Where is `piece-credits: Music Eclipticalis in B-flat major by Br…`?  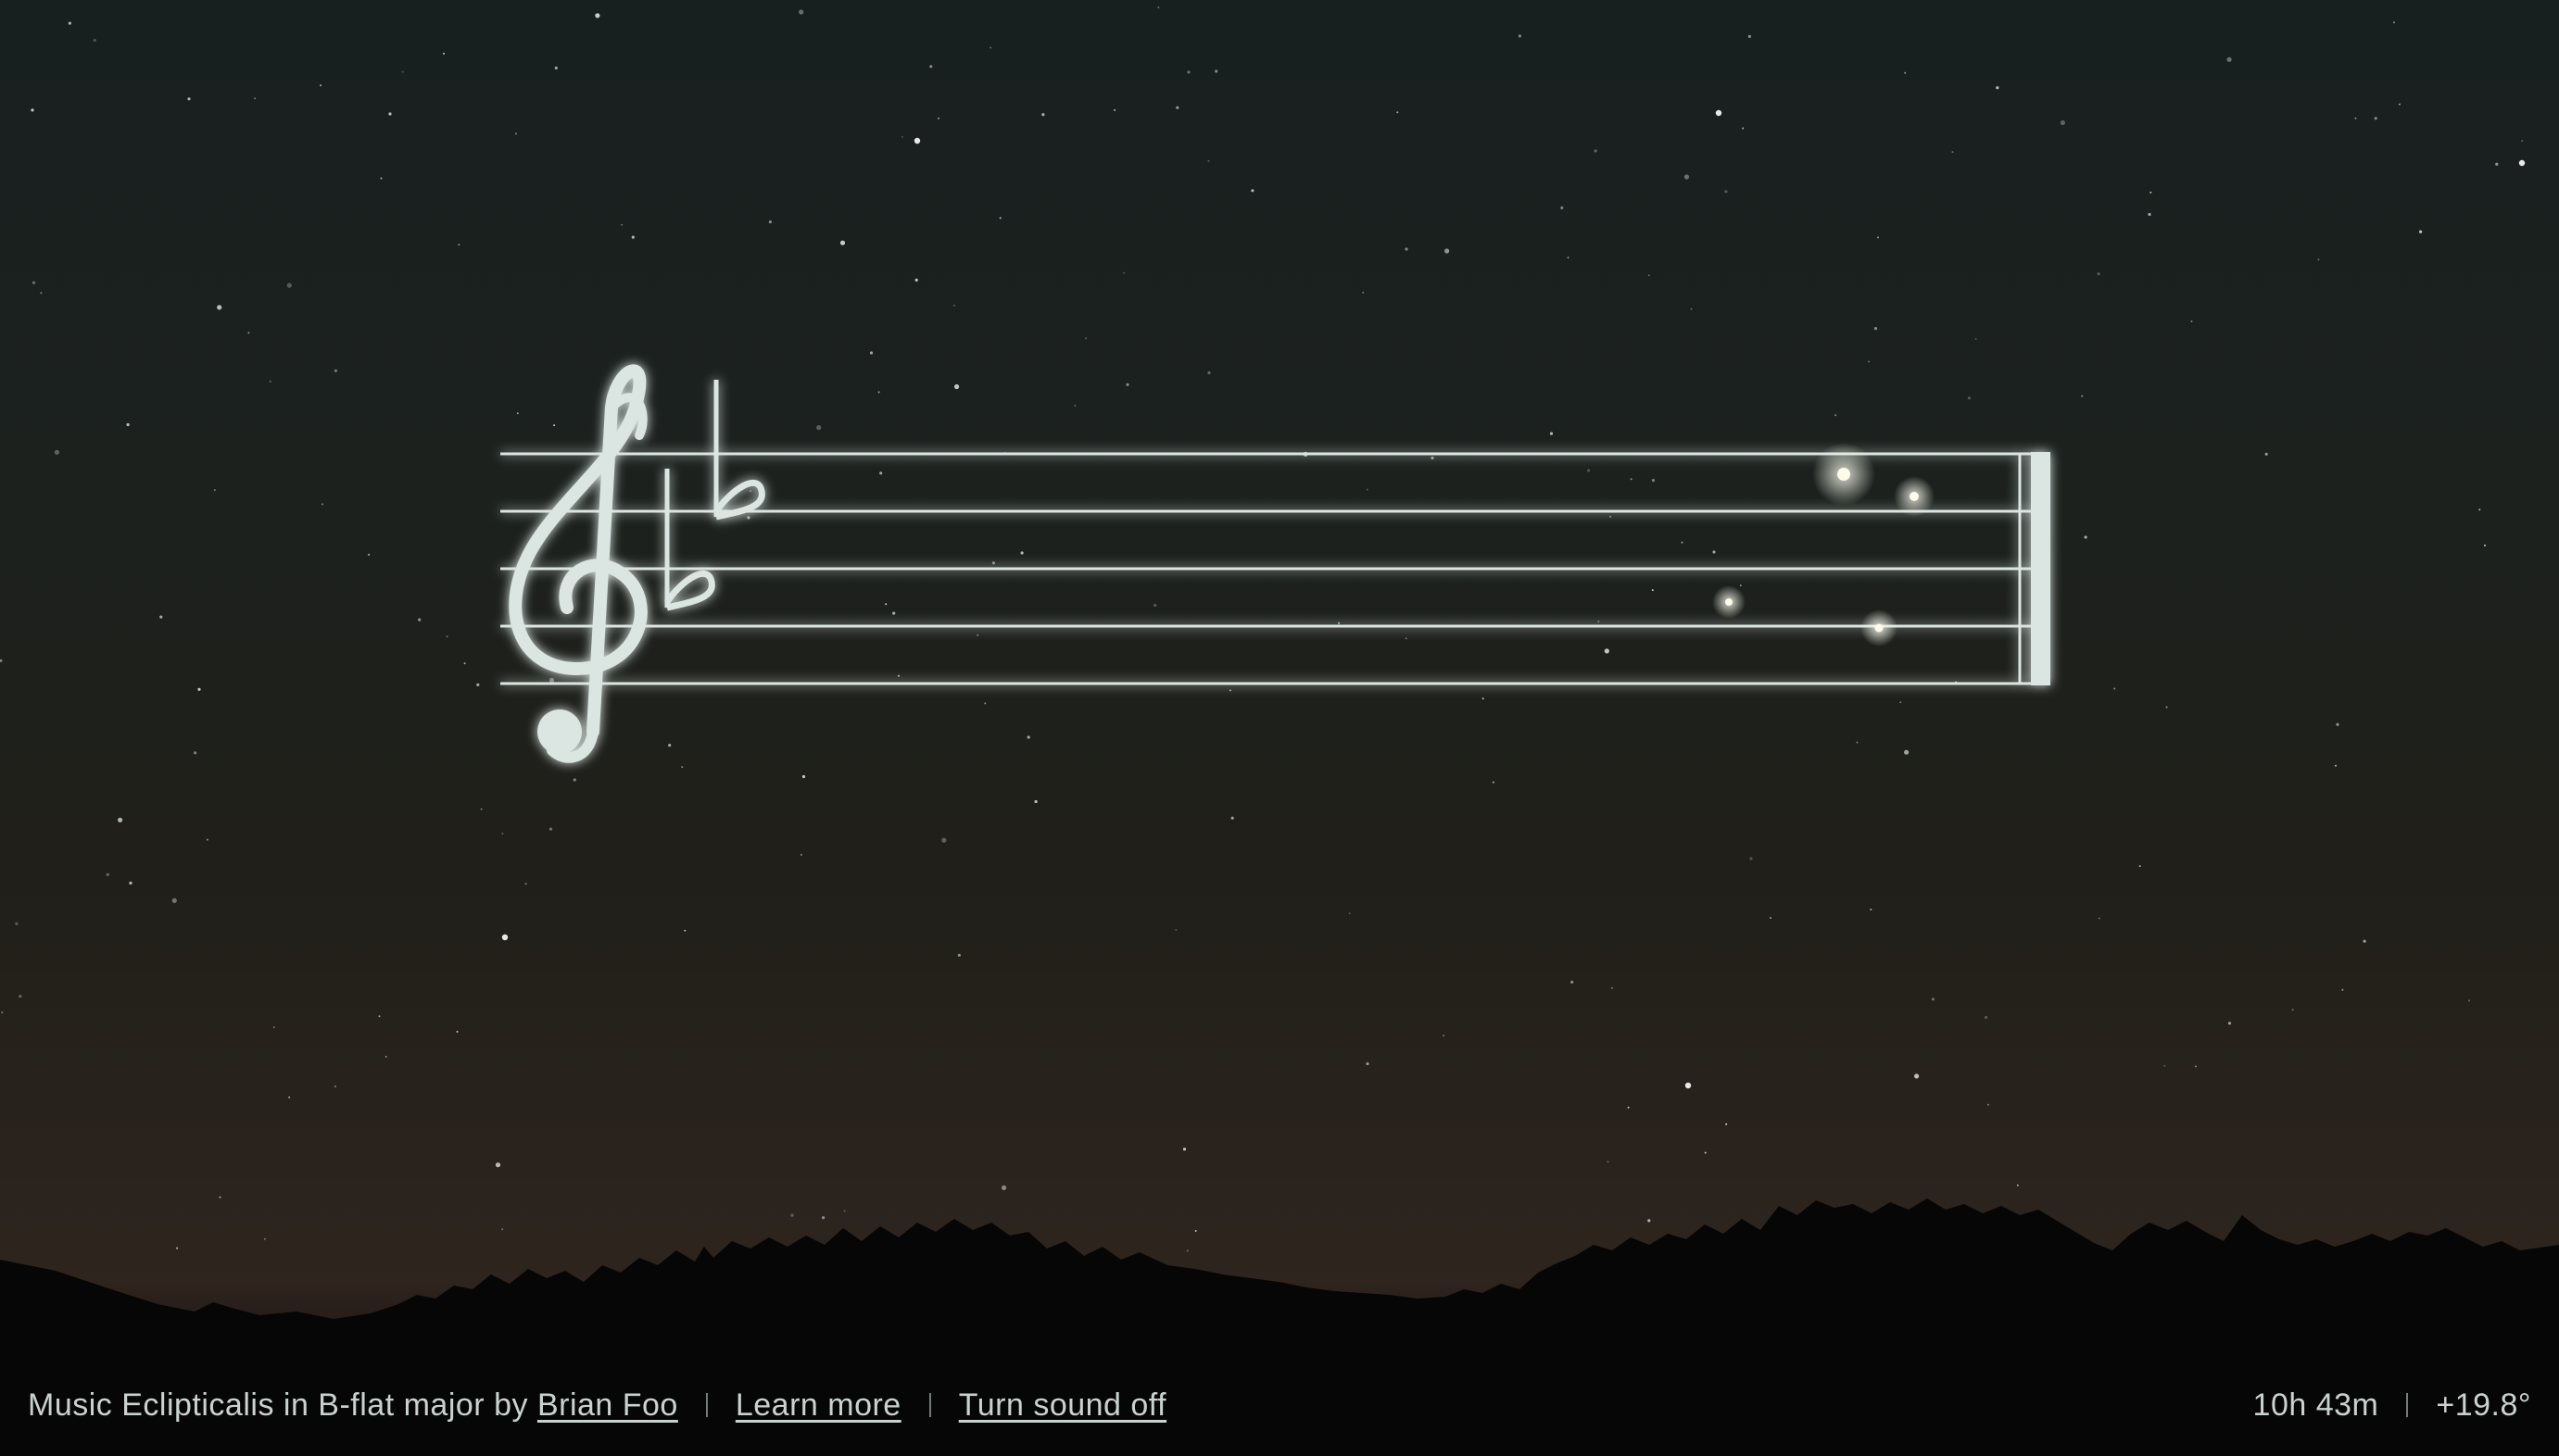 piece-credits: Music Eclipticalis in B-flat major by Br… is located at coordinates (597, 1405).